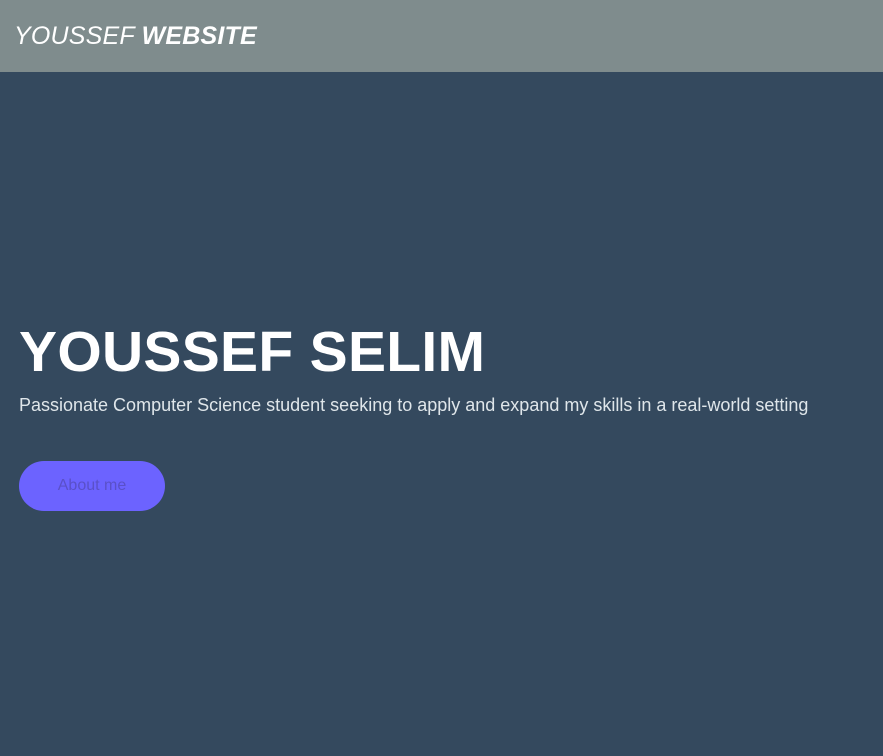  I want to click on top-navbar: YOUSSEF WEBSITE, so click(441, 36).